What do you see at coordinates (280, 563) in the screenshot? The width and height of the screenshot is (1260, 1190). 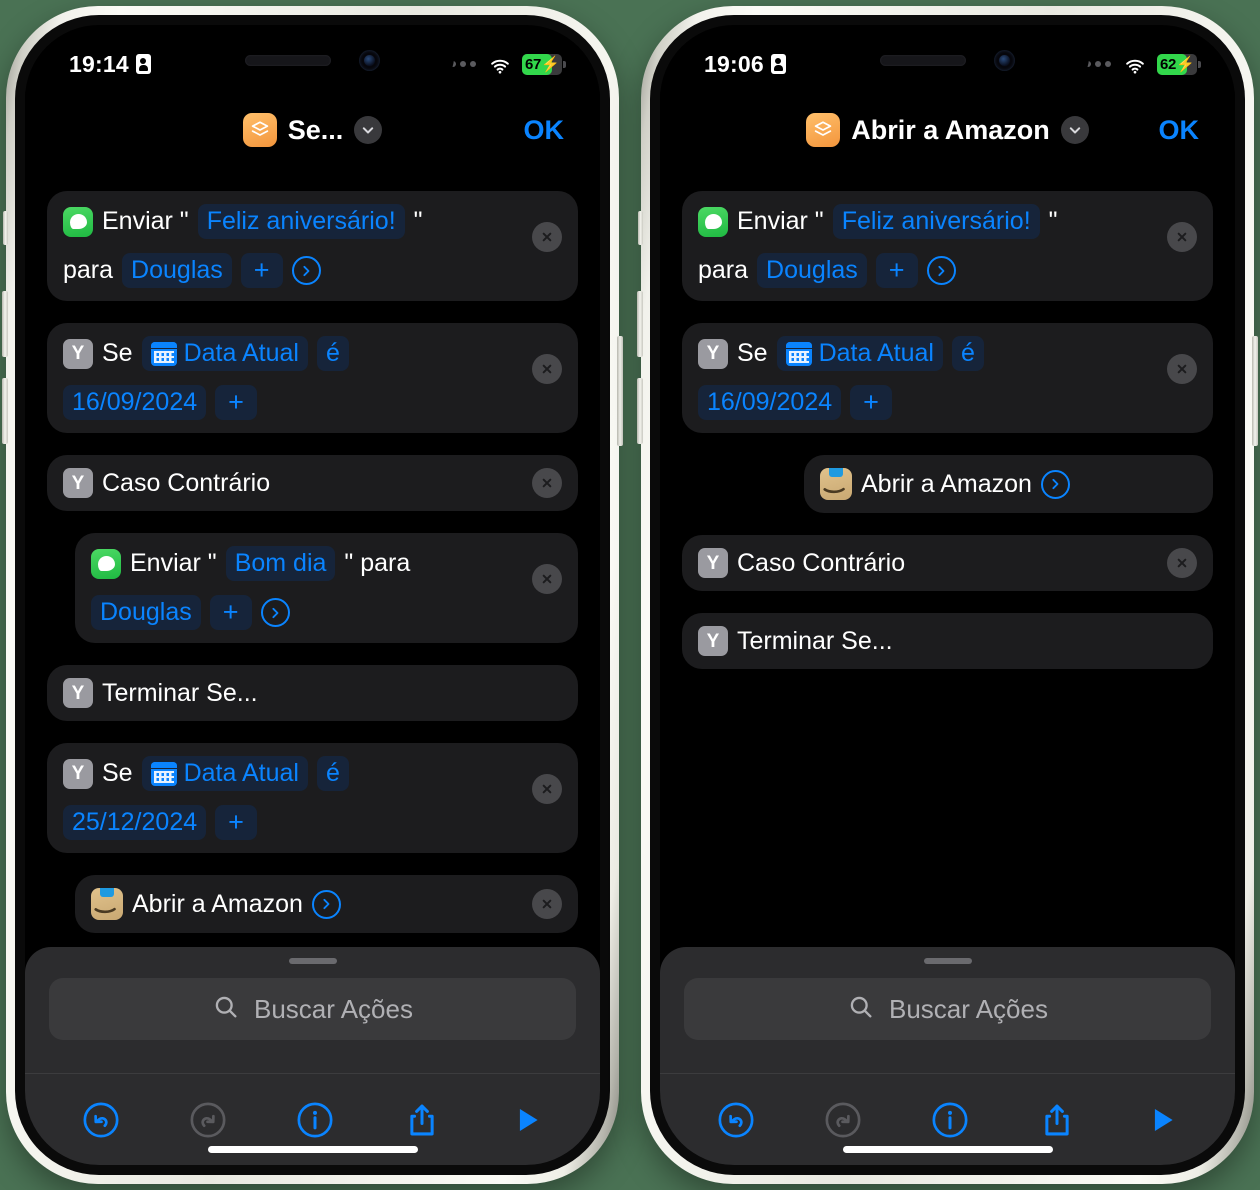 I see `action-token: Bom dia` at bounding box center [280, 563].